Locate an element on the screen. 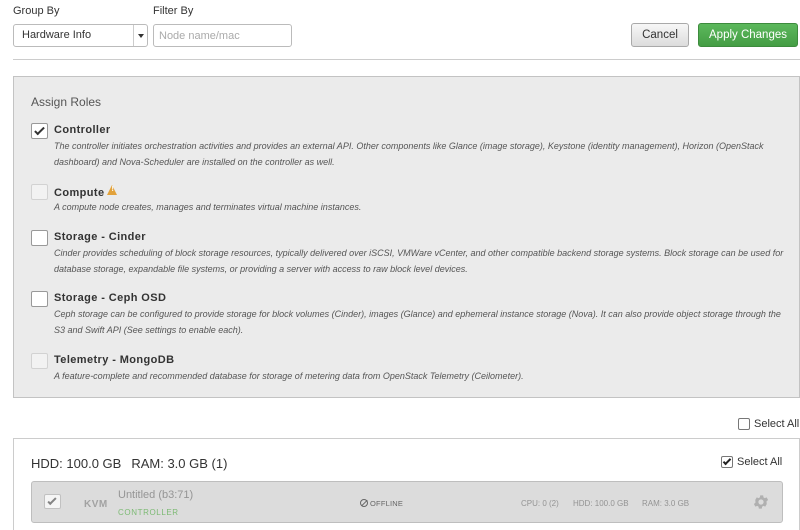 The image size is (800, 530). node-ram: RAM: 3.0 GB is located at coordinates (666, 503).